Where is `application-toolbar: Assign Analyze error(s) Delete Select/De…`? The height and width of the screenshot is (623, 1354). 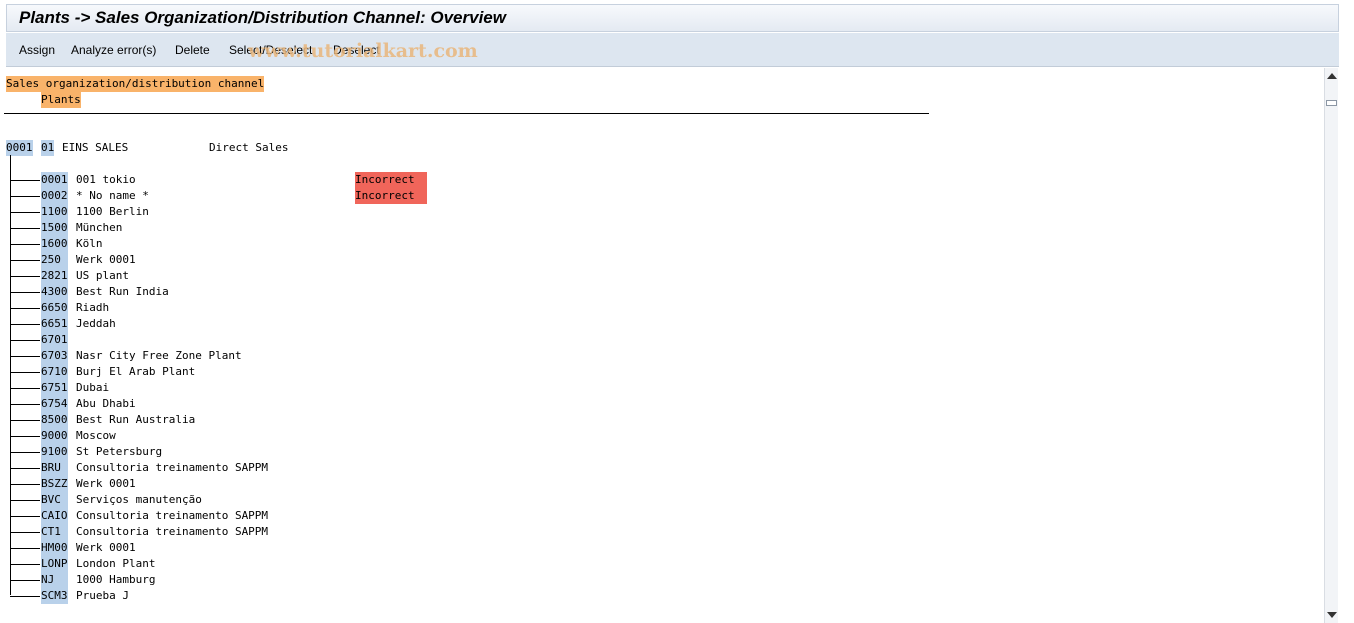
application-toolbar: Assign Analyze error(s) Delete Select/De… is located at coordinates (672, 50).